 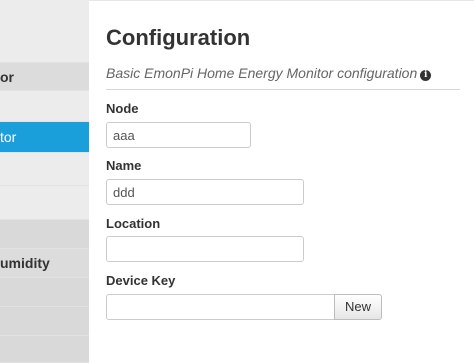 What do you see at coordinates (205, 192) in the screenshot?
I see `name-field` at bounding box center [205, 192].